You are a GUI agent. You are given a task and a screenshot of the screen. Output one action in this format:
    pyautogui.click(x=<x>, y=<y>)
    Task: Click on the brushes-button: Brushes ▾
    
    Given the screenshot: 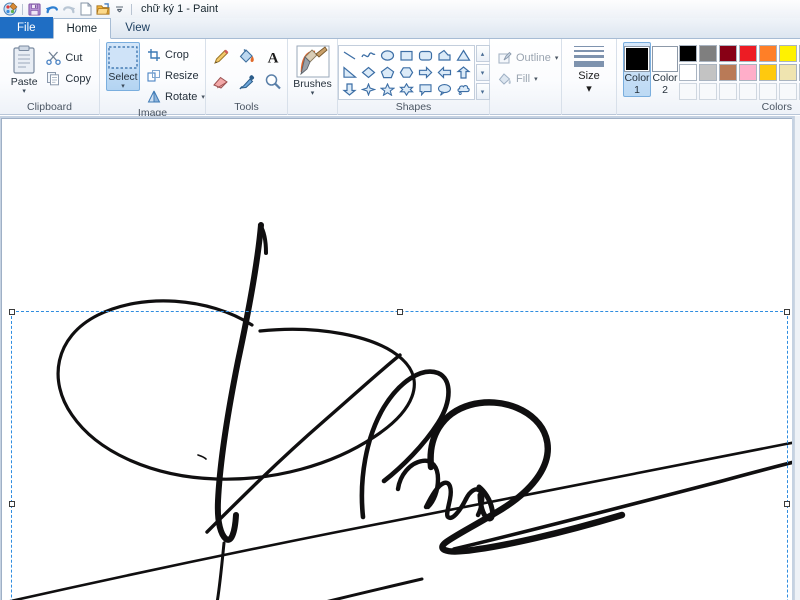 What is the action you would take?
    pyautogui.click(x=312, y=70)
    